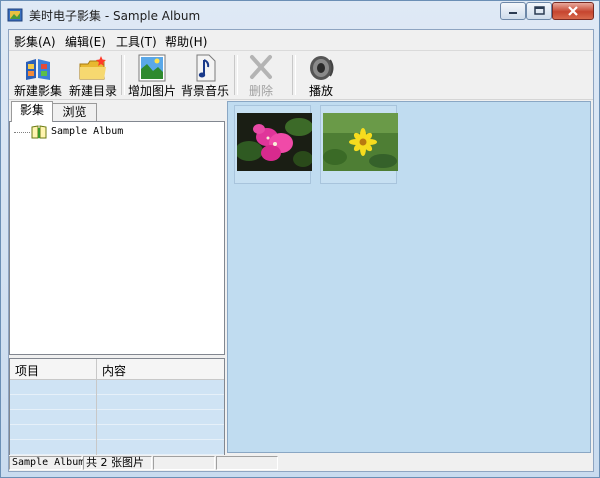  Describe the element at coordinates (15, 15) in the screenshot. I see `app-icon` at that location.